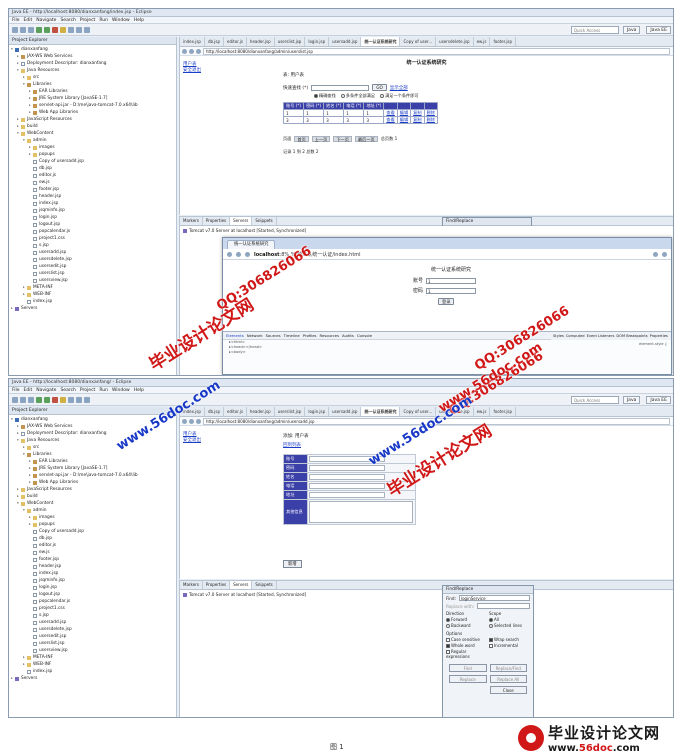 This screenshot has width=684, height=754. What do you see at coordinates (184, 51) in the screenshot?
I see `back-arrow-icon` at bounding box center [184, 51].